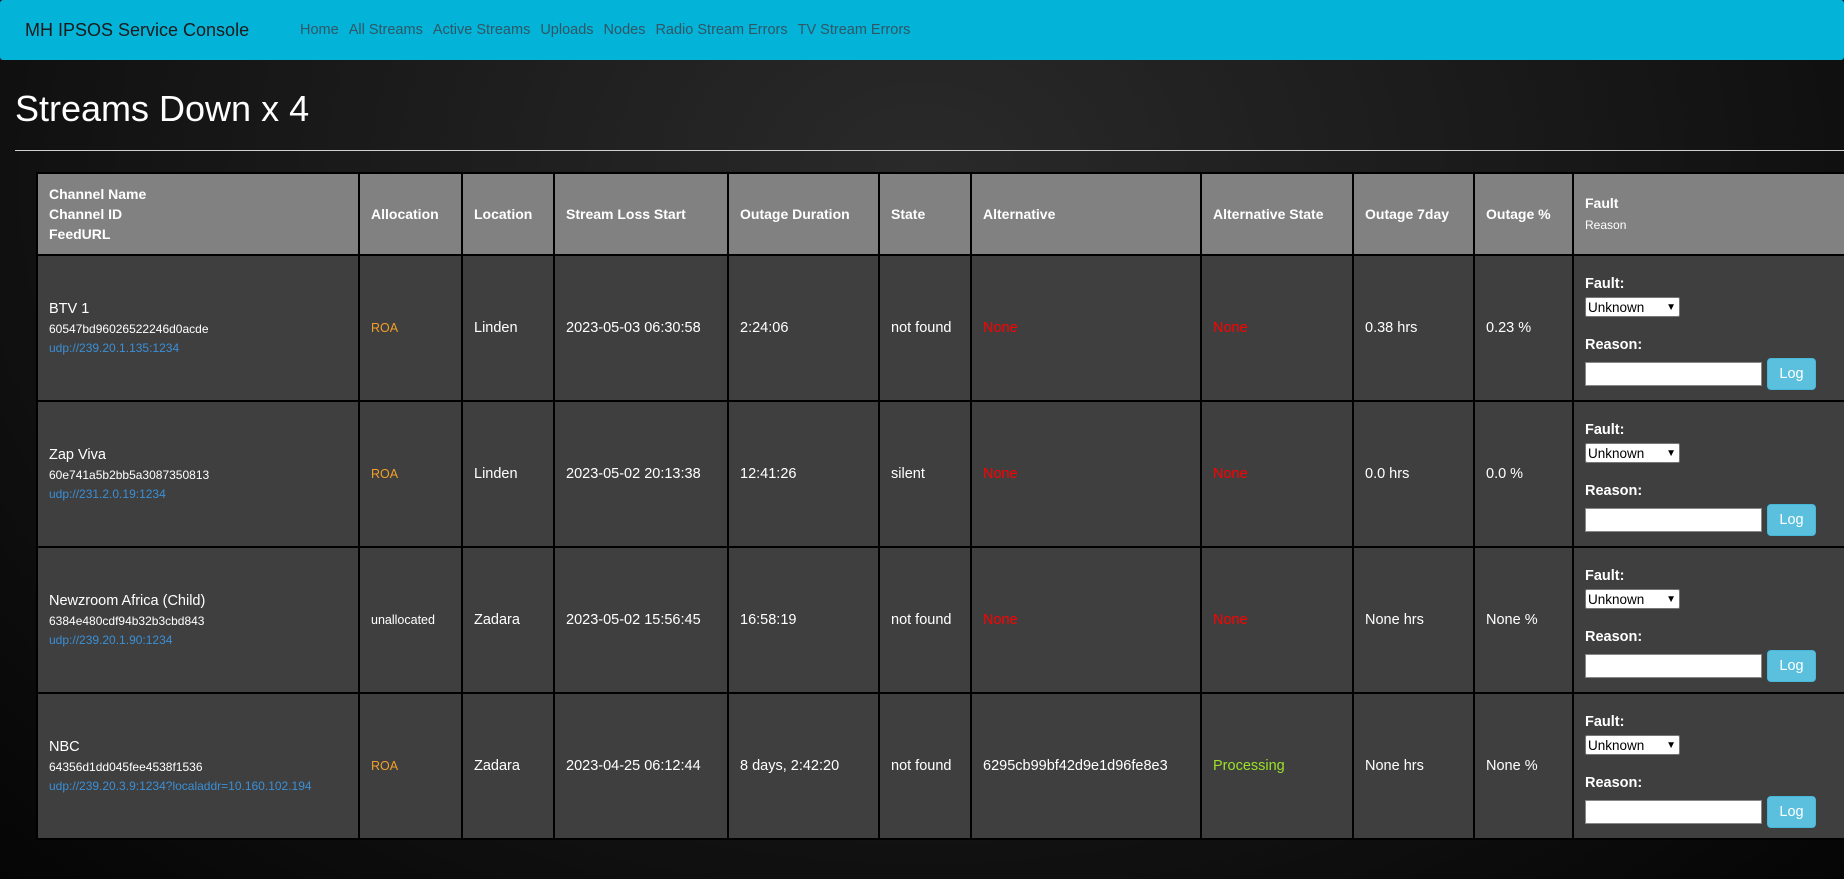 The width and height of the screenshot is (1844, 879). I want to click on col-header-alternative: Alternative, so click(1086, 214).